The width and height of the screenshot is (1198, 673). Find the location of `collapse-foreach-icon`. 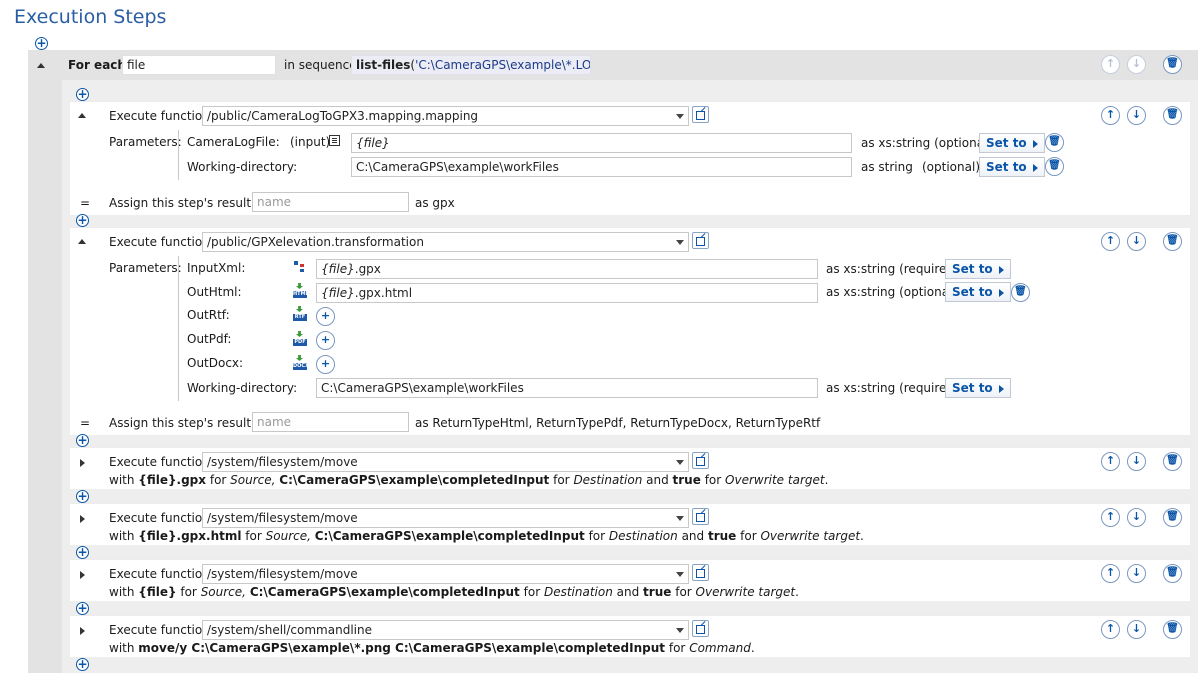

collapse-foreach-icon is located at coordinates (41, 65).